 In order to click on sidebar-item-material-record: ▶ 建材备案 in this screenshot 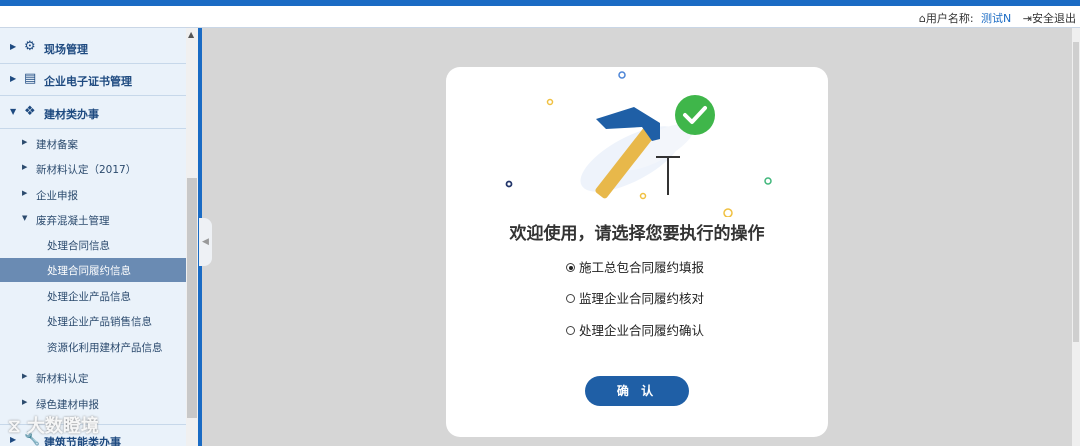, I will do `click(93, 144)`.